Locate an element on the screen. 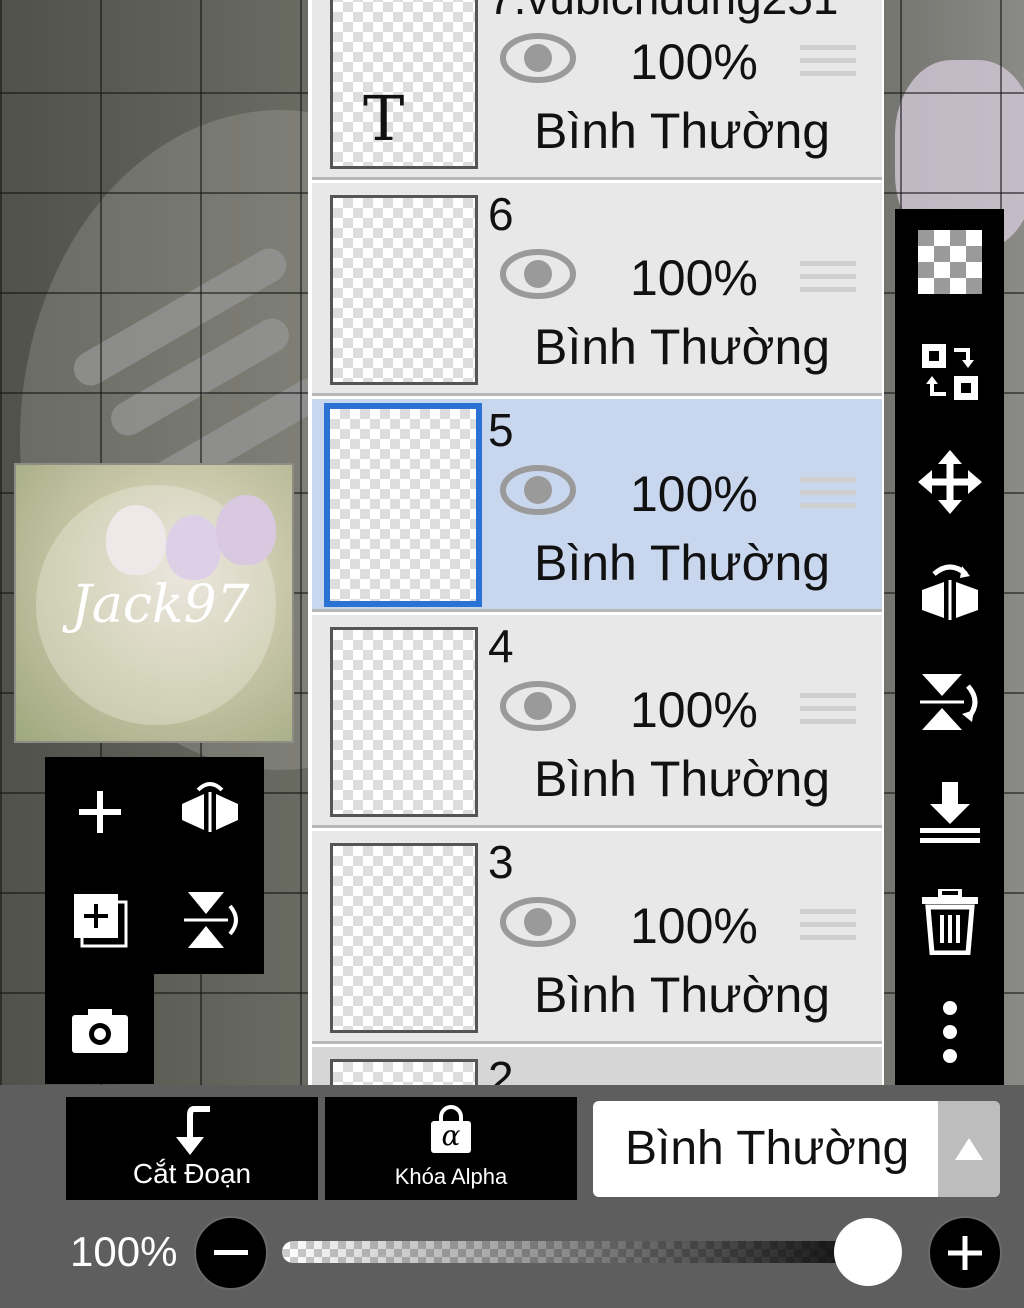 This screenshot has height=1308, width=1024. rotate-flip-horizontal-icon is located at coordinates (950, 592).